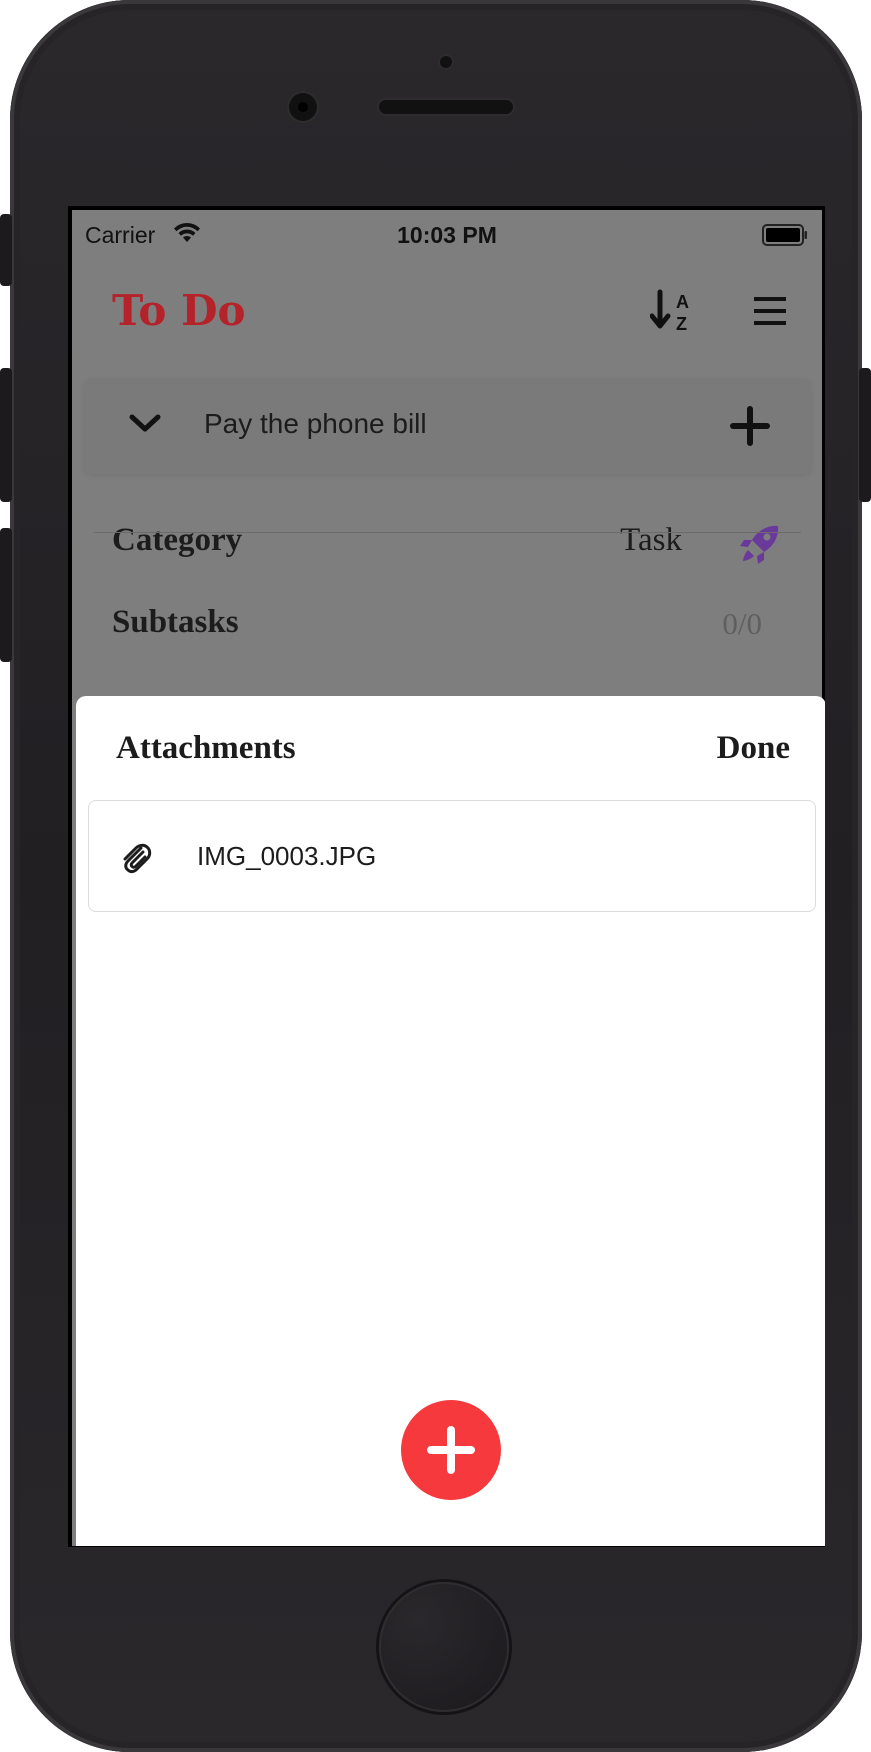  Describe the element at coordinates (444, 1647) in the screenshot. I see `home-button` at that location.